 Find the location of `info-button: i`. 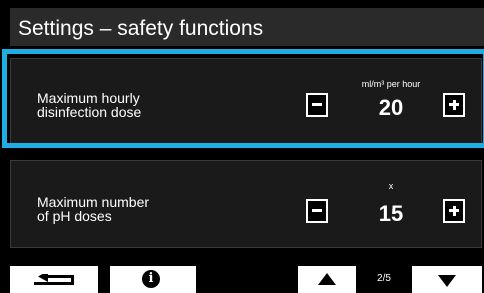

info-button: i is located at coordinates (153, 279).